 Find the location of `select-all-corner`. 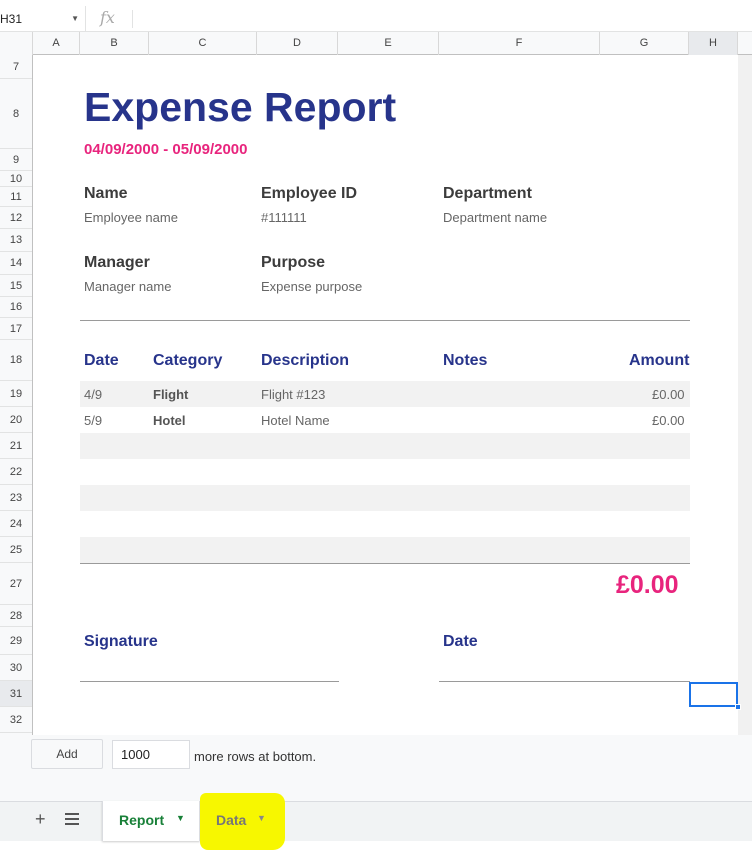

select-all-corner is located at coordinates (16, 43).